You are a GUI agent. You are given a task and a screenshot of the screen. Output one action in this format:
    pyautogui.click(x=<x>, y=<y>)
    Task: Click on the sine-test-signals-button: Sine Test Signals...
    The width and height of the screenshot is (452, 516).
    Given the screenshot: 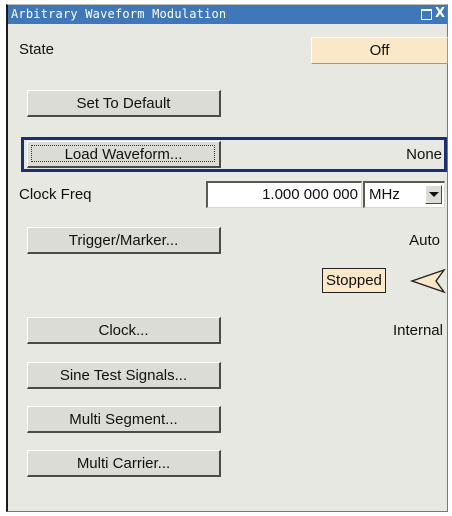 What is the action you would take?
    pyautogui.click(x=124, y=375)
    